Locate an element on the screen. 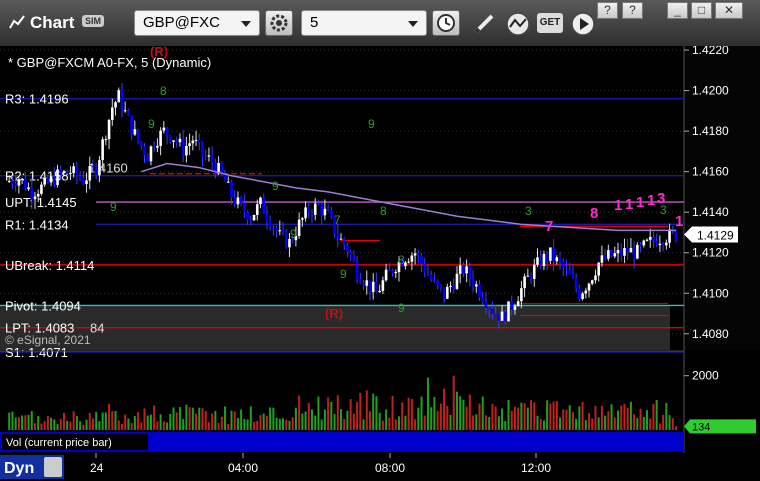  level-label: R3: 1.4196 is located at coordinates (37, 99).